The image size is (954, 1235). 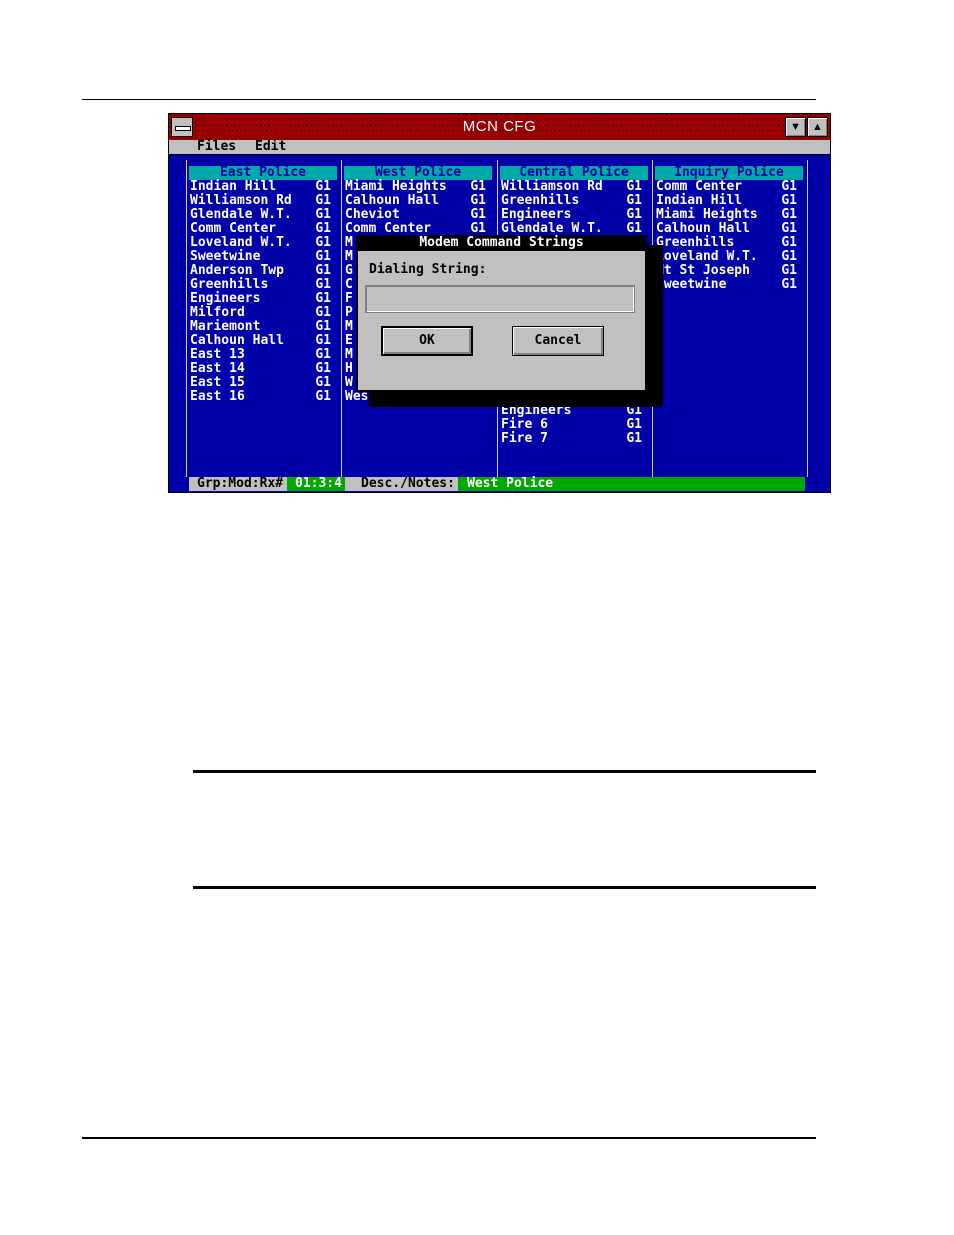 What do you see at coordinates (574, 173) in the screenshot?
I see `column-header: Central Police` at bounding box center [574, 173].